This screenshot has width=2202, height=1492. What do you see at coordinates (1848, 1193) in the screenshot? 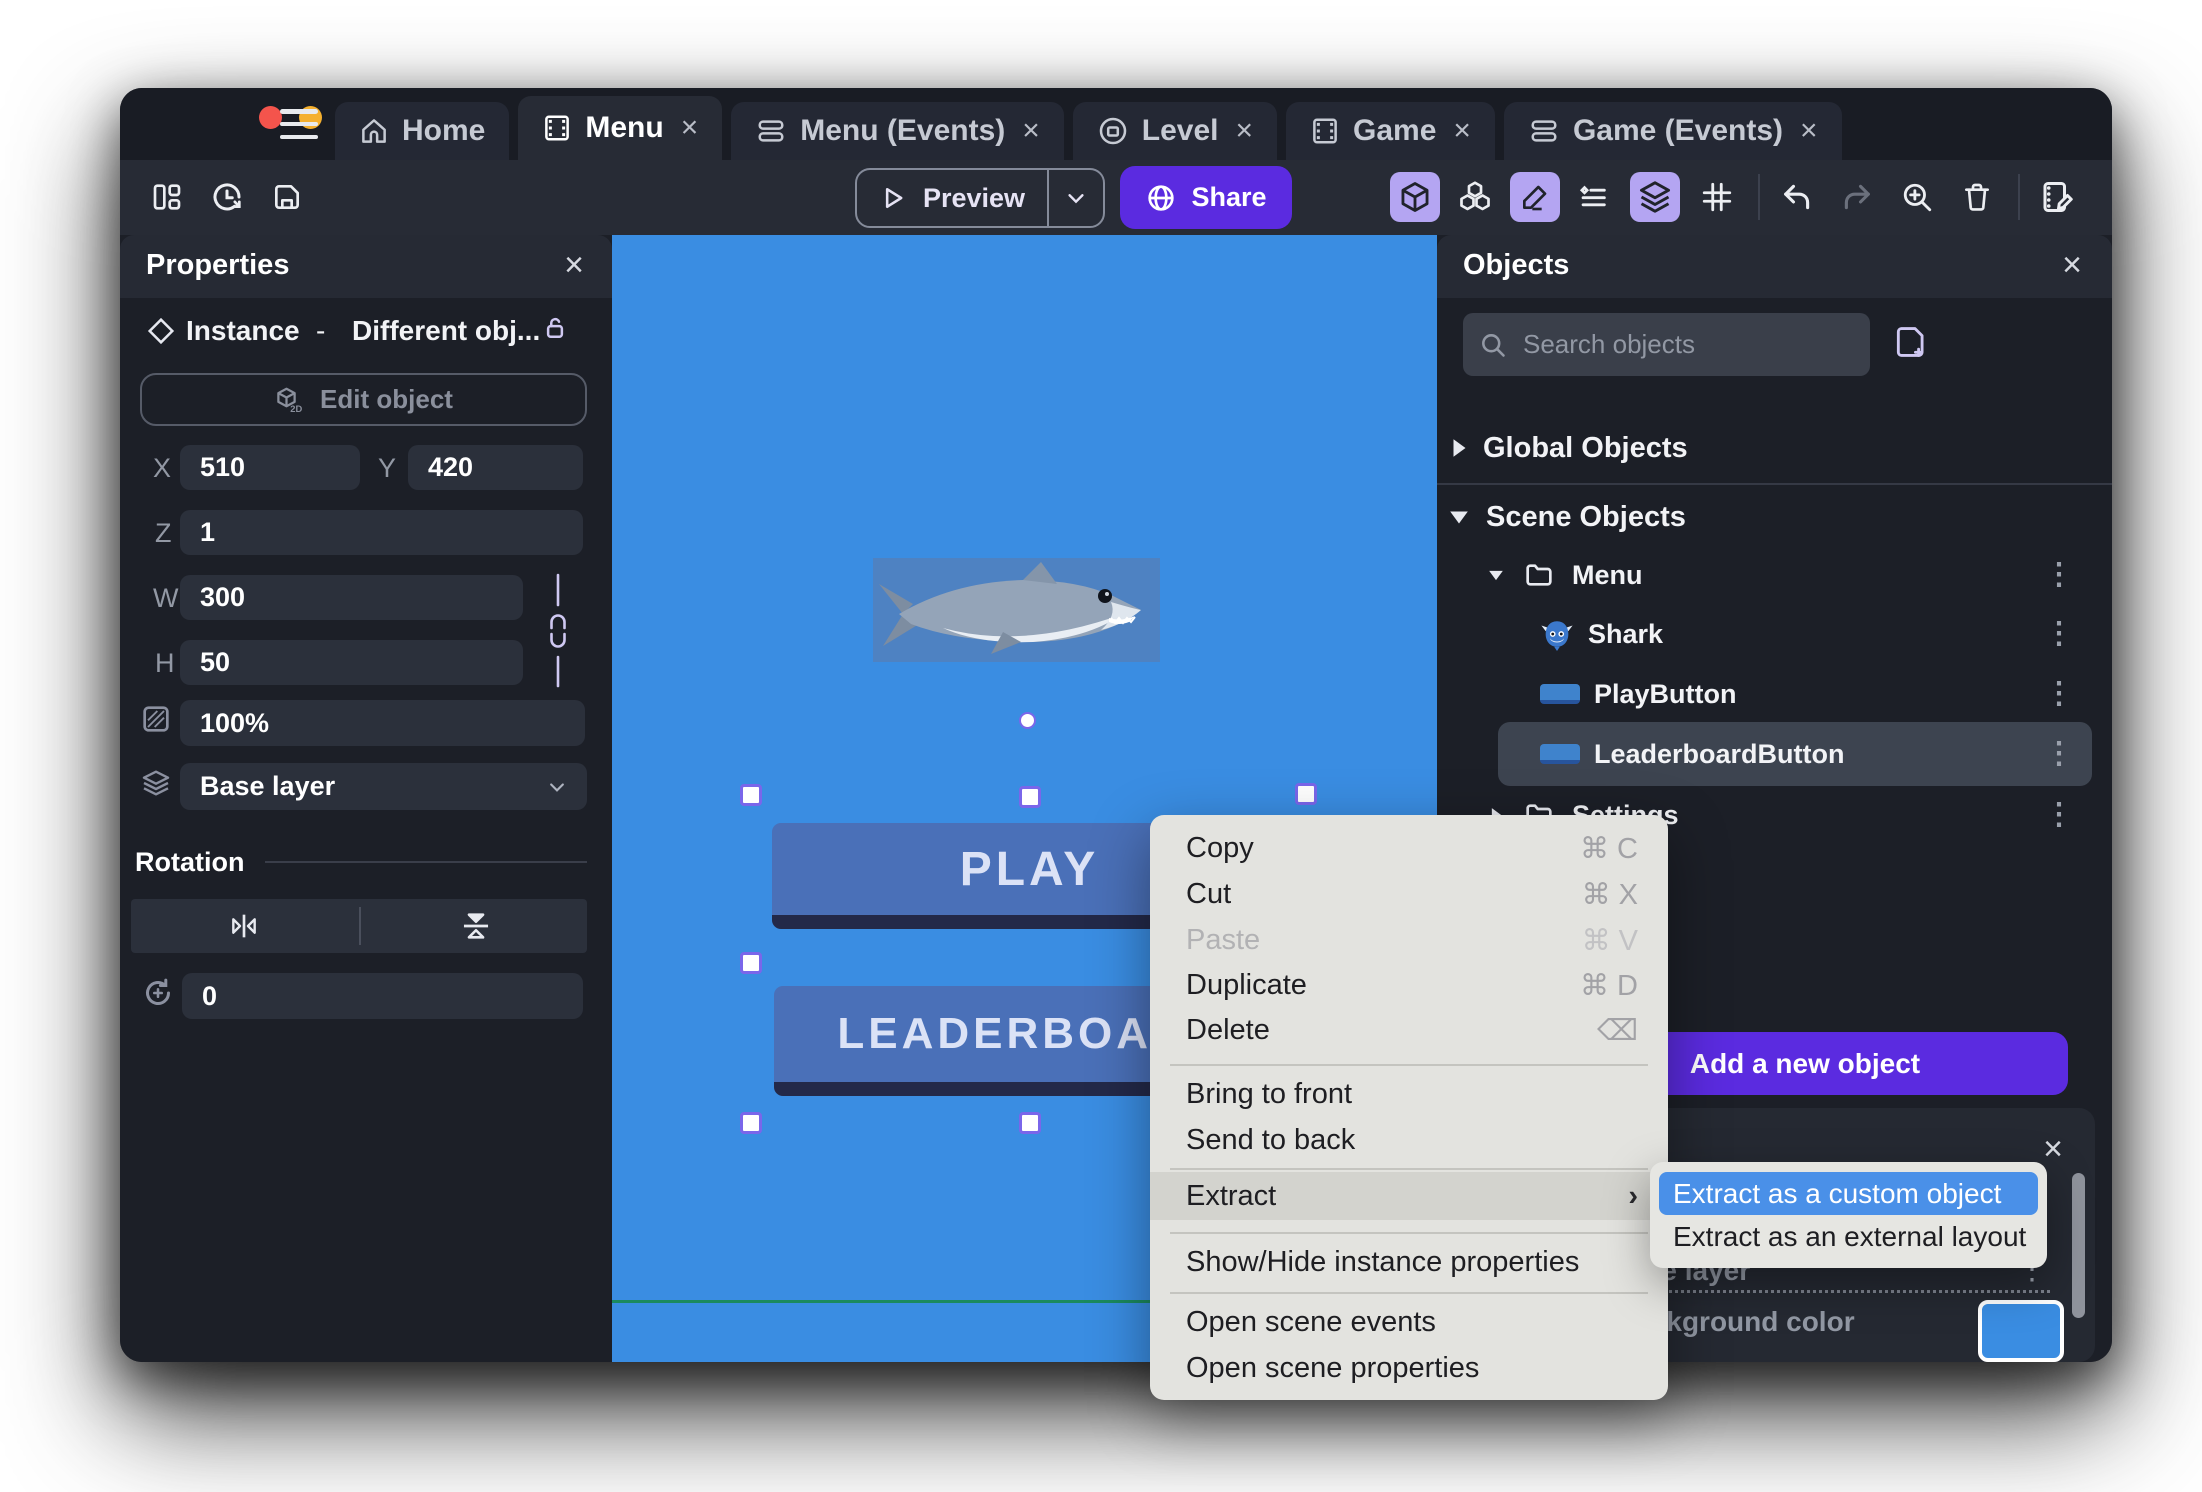
I see `submenu-item-extract-custom-object: Extract as a custom object` at bounding box center [1848, 1193].